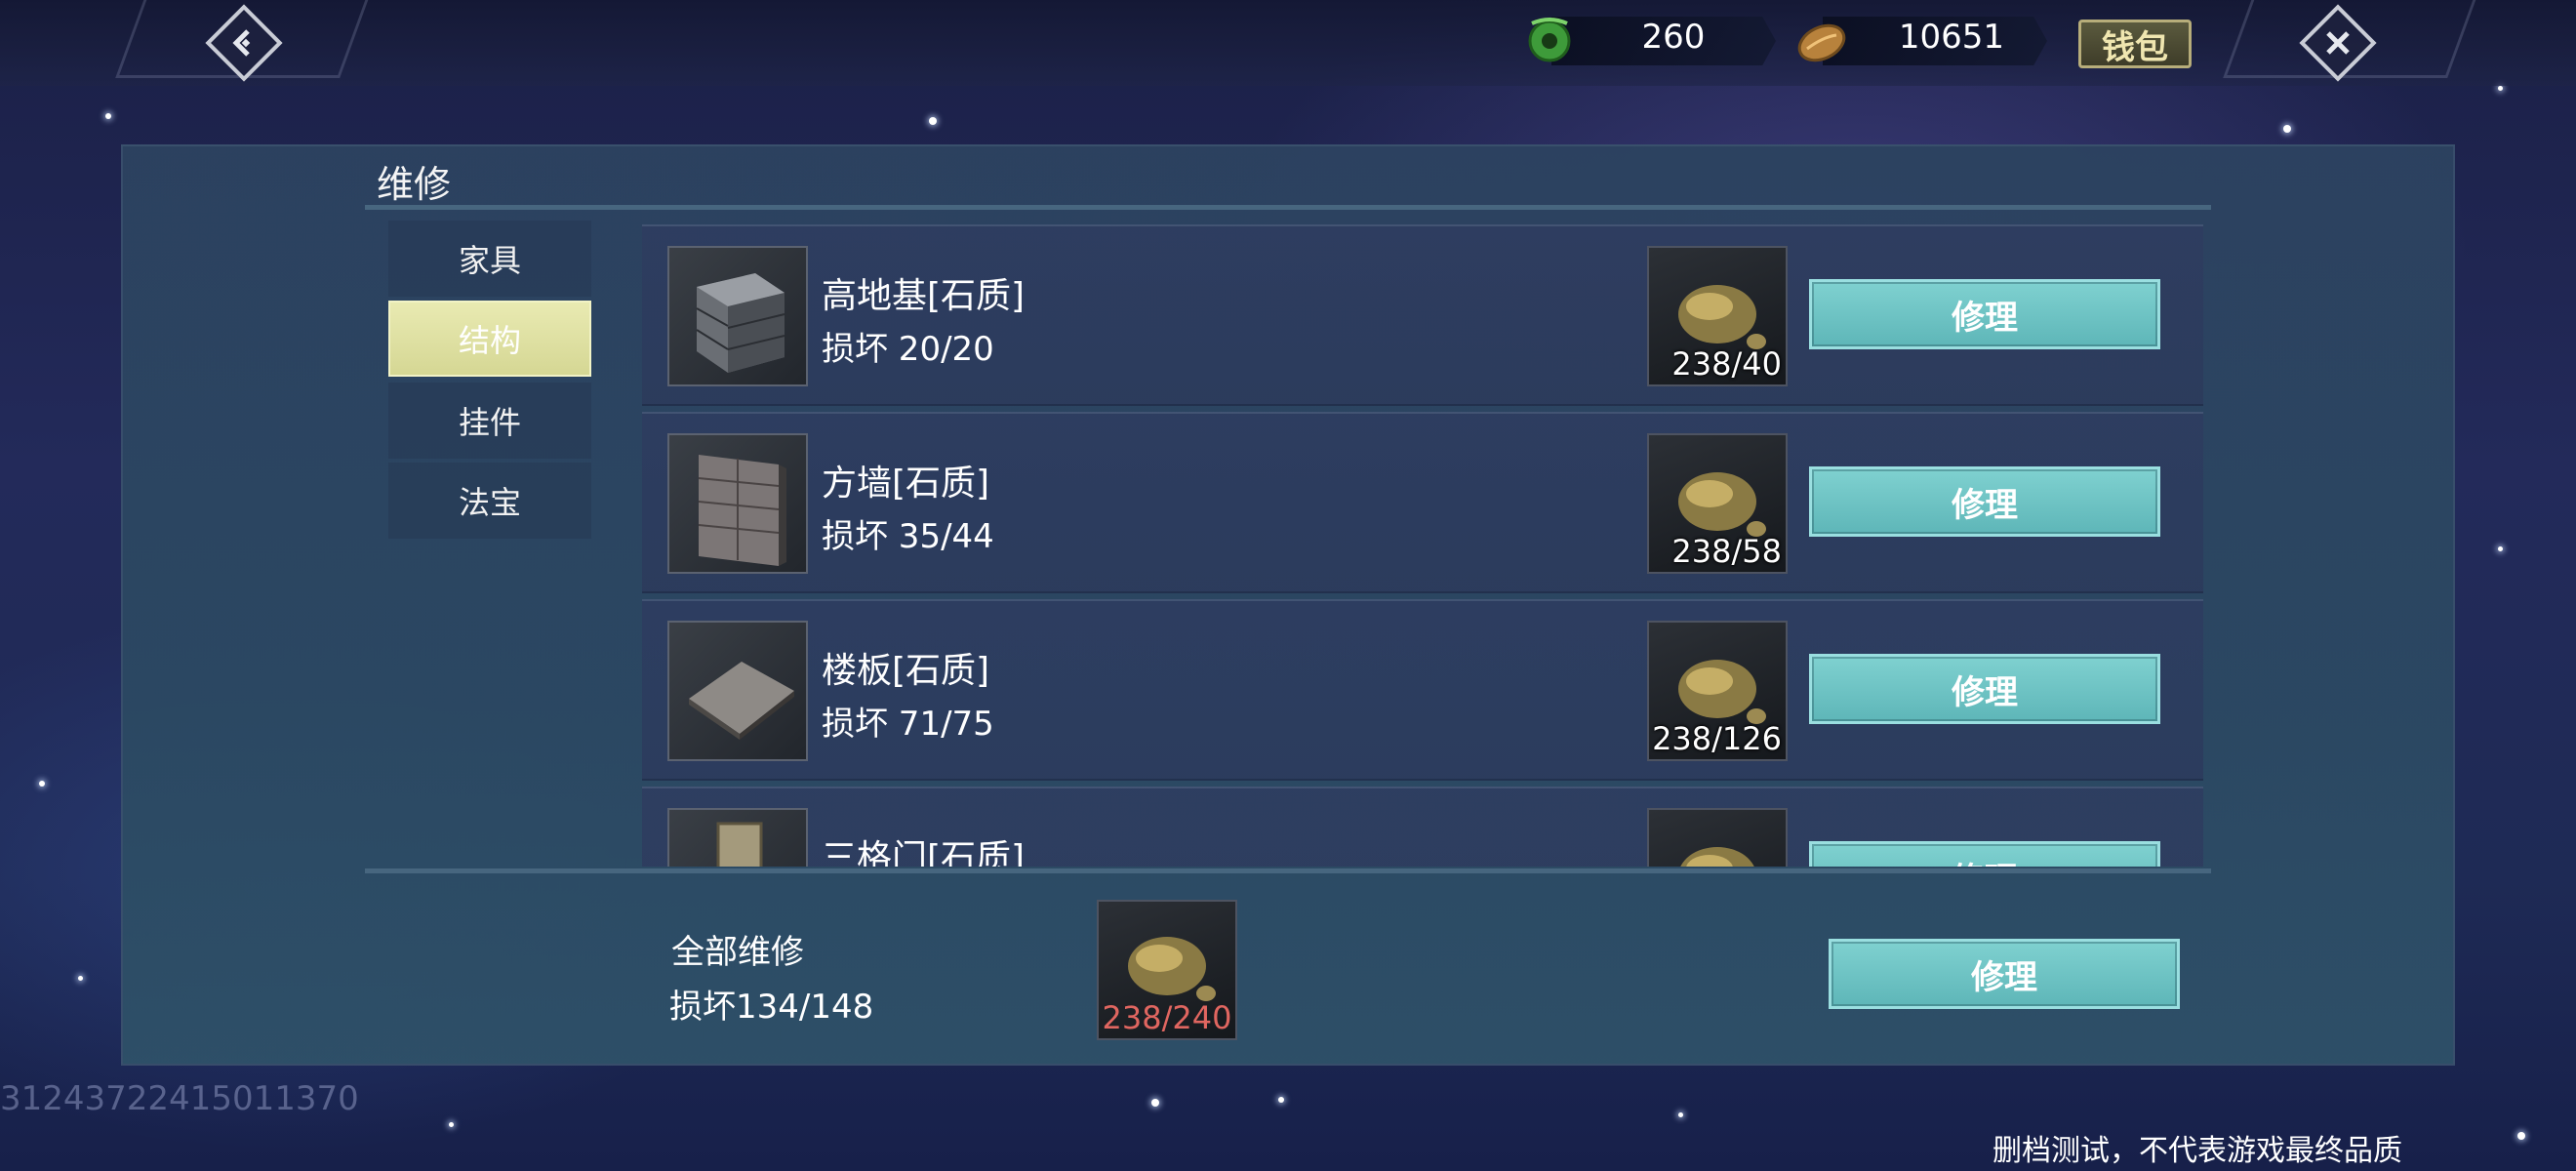 The width and height of the screenshot is (2576, 1171). I want to click on close-icon, so click(2338, 43).